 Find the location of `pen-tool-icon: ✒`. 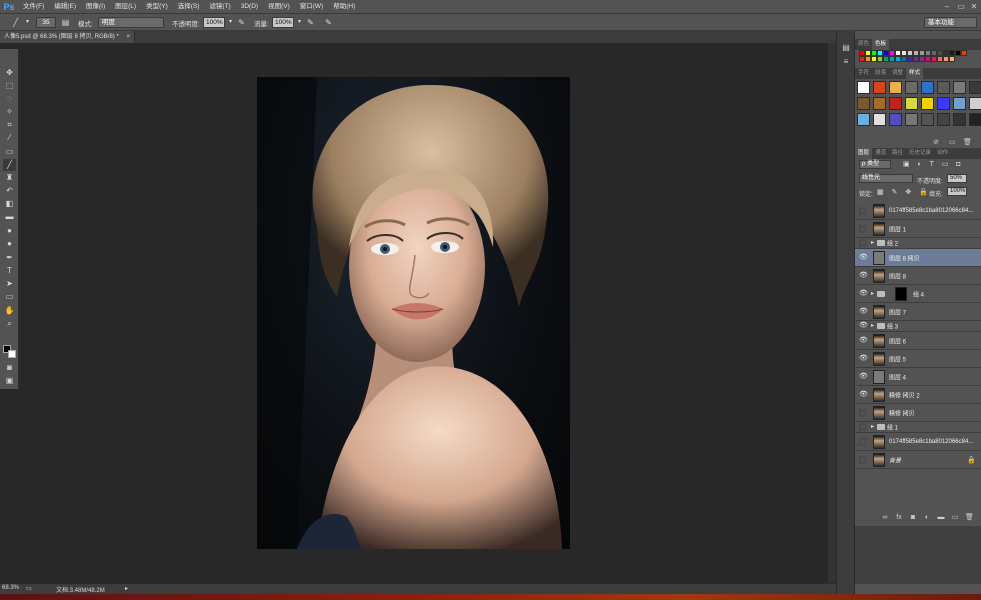

pen-tool-icon: ✒ is located at coordinates (9, 258).